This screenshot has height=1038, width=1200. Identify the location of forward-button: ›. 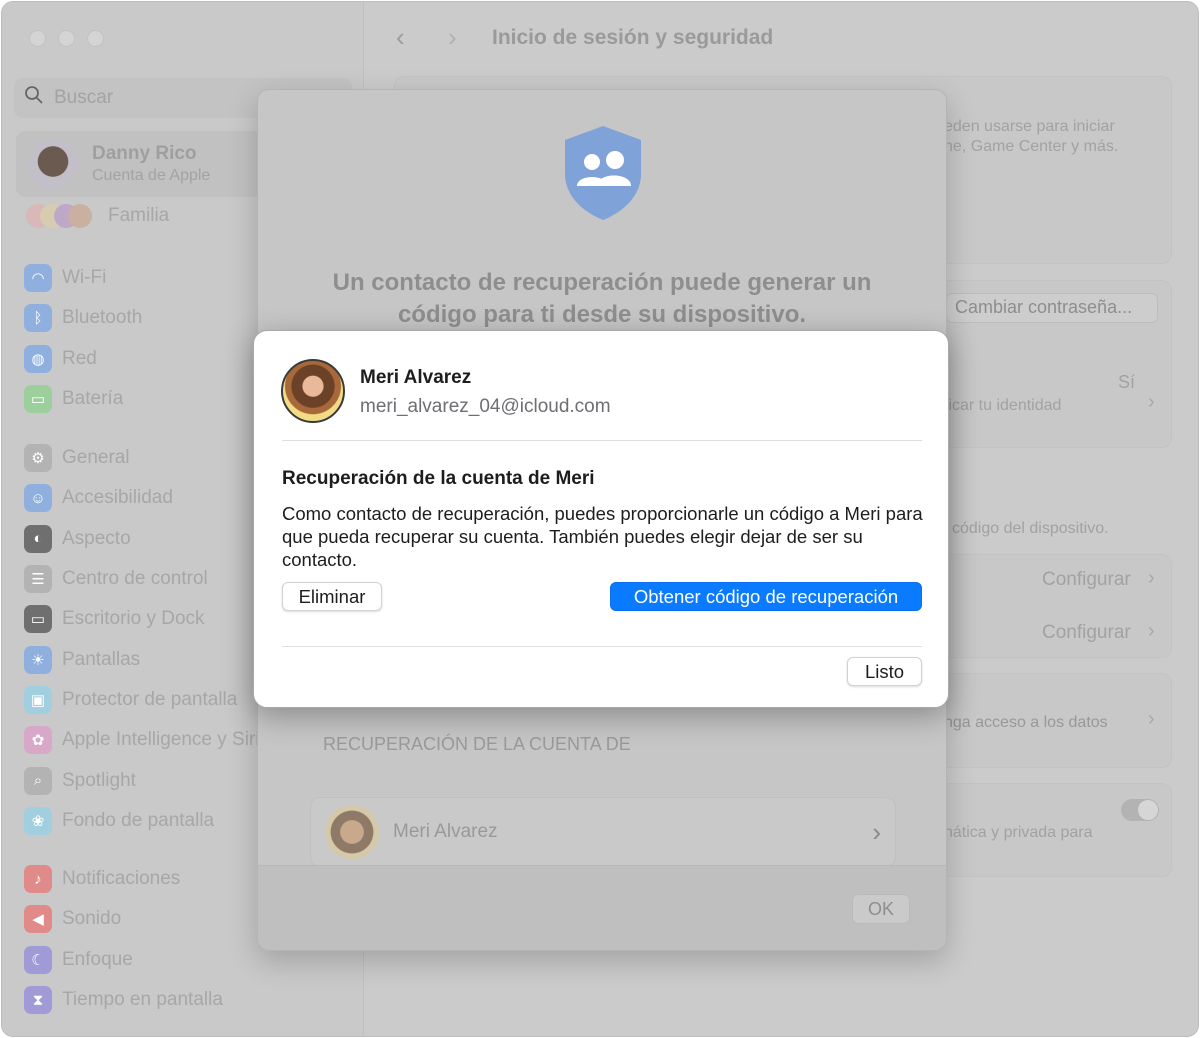
(452, 37).